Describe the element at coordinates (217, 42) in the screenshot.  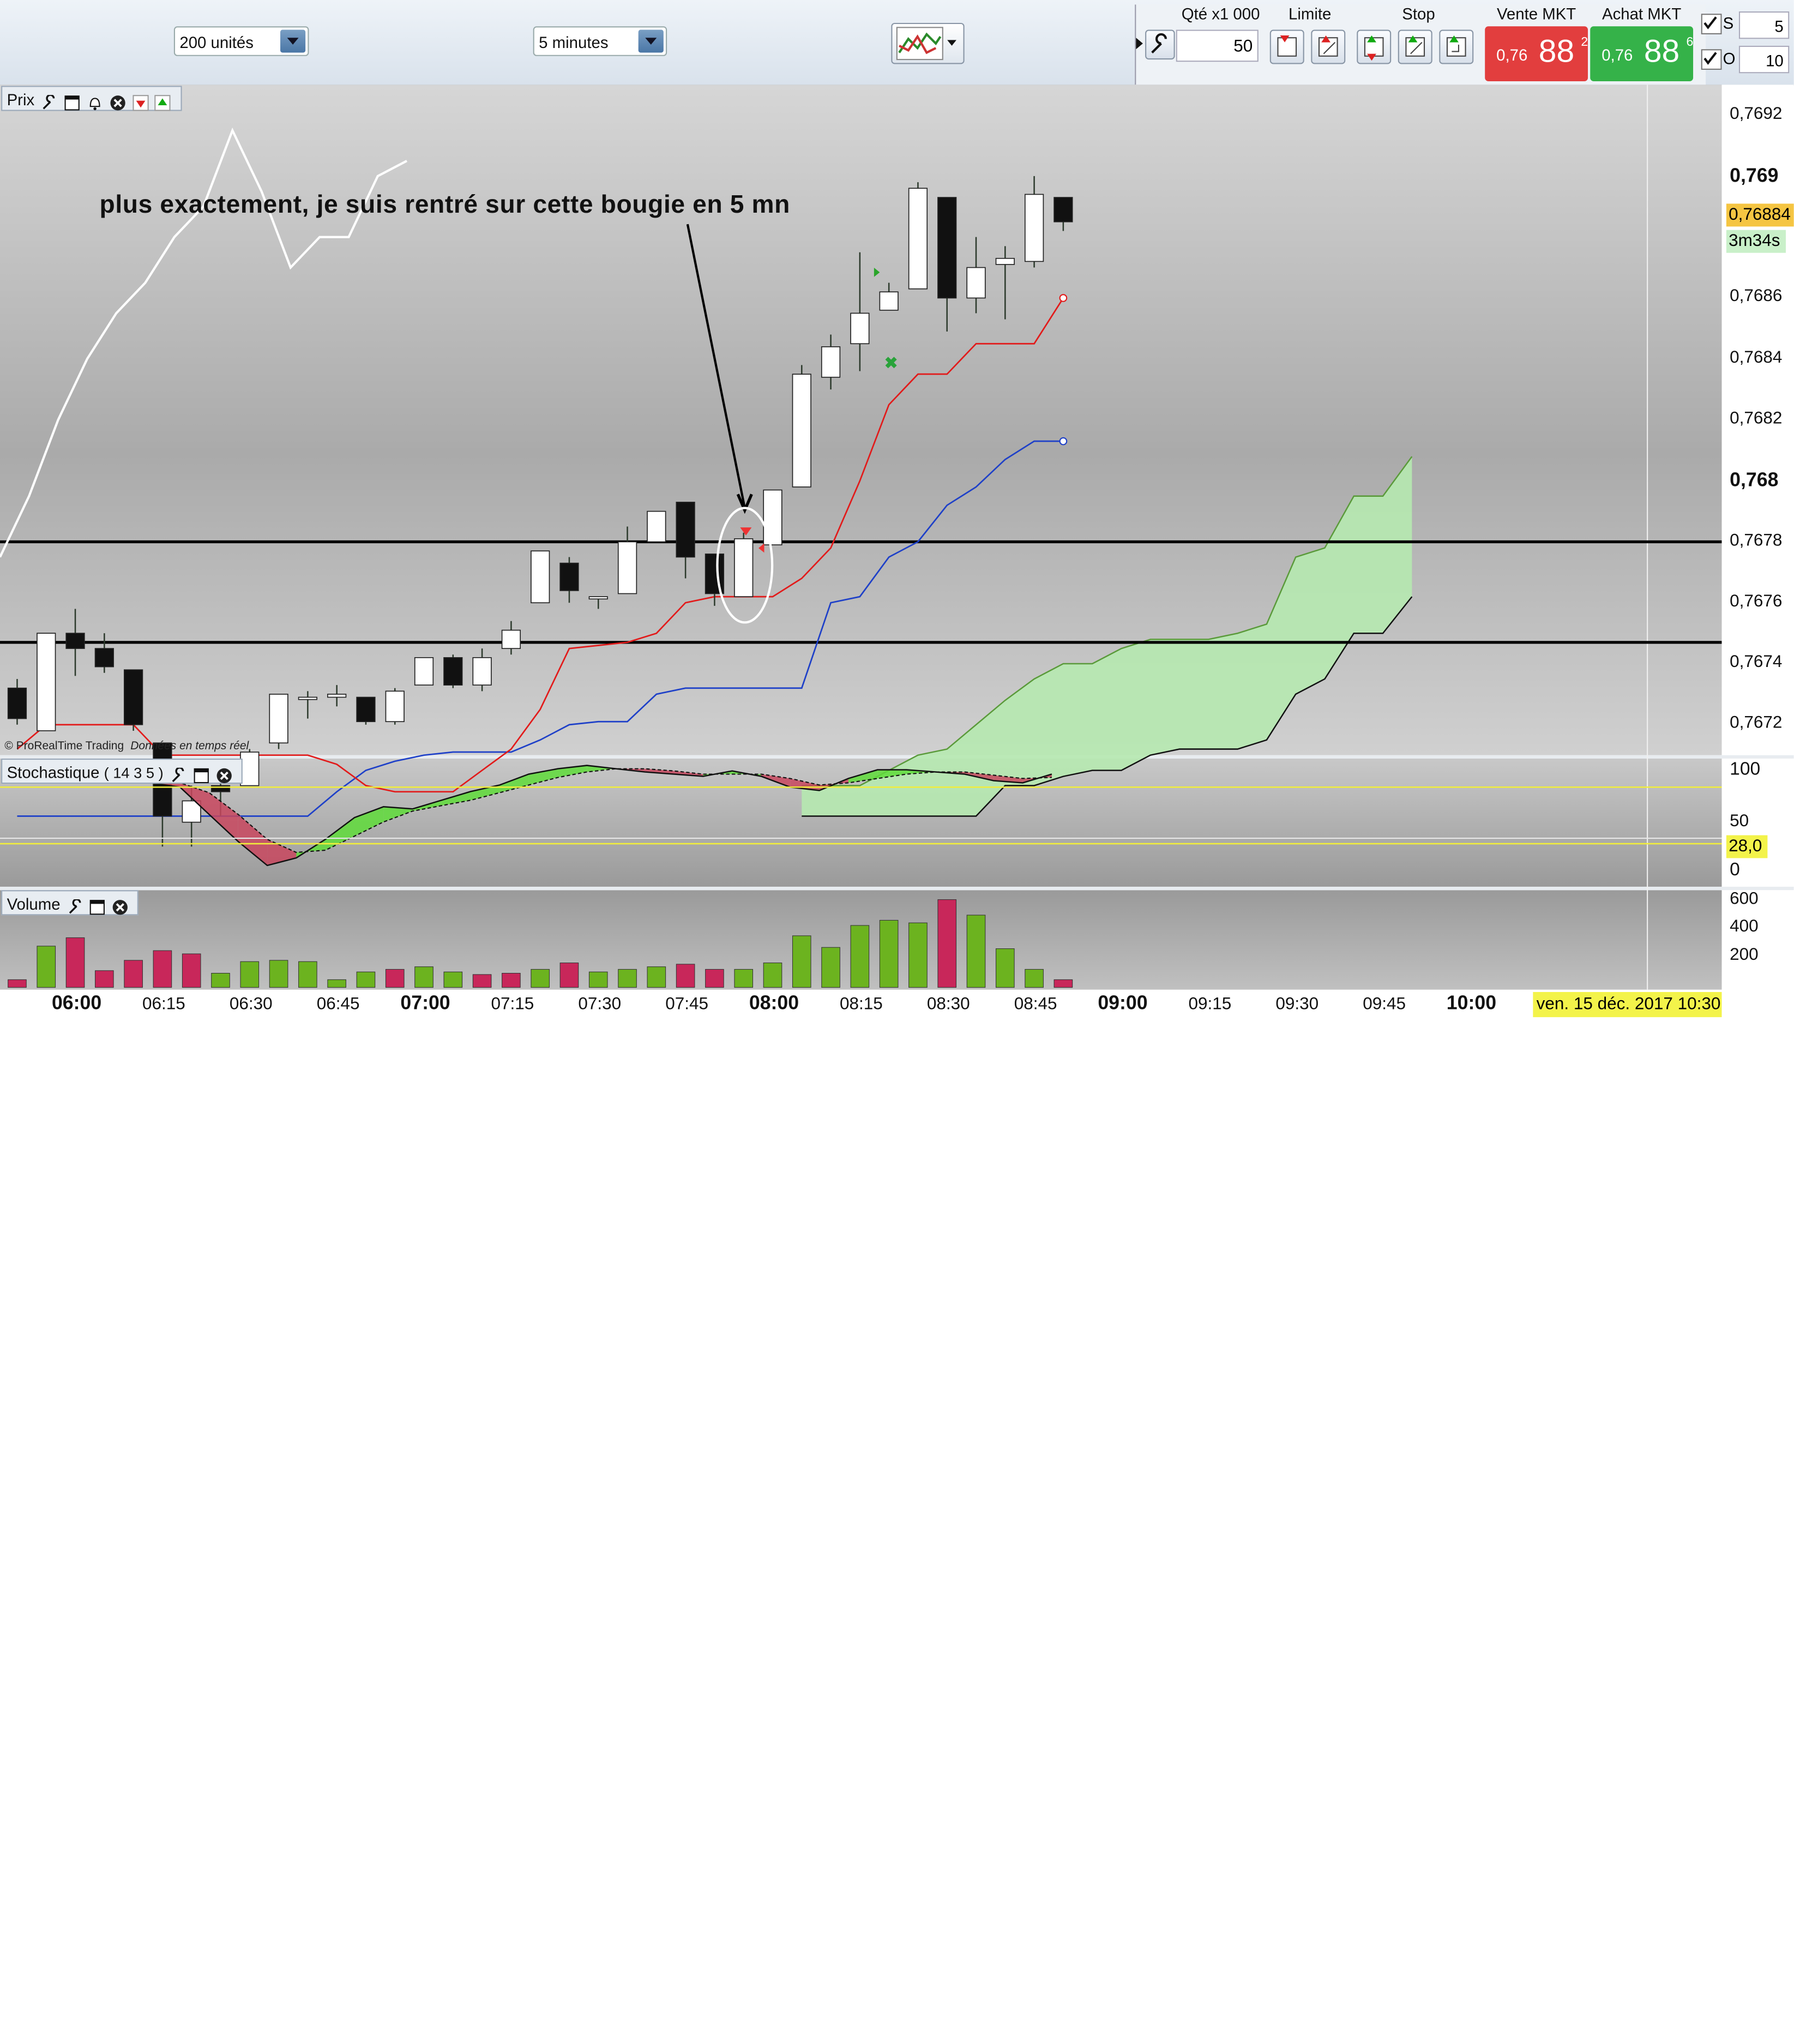
I see `units-select-value: 200 unités` at that location.